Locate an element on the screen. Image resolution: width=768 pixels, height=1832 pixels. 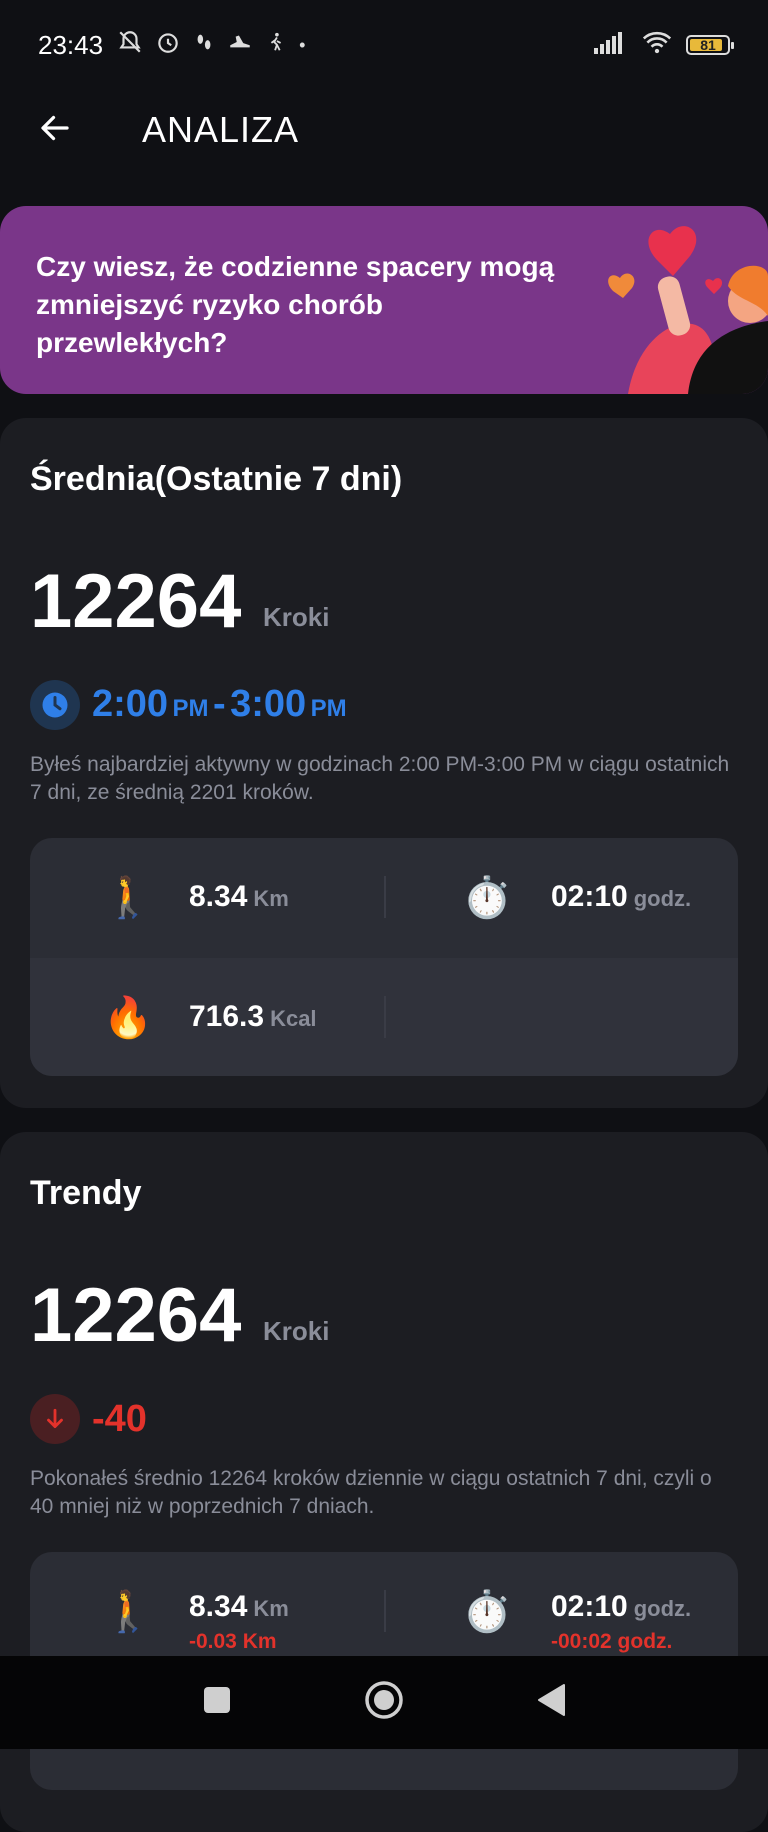
trend-duration-change: -00:02 godz. is located at coordinates (612, 1641).